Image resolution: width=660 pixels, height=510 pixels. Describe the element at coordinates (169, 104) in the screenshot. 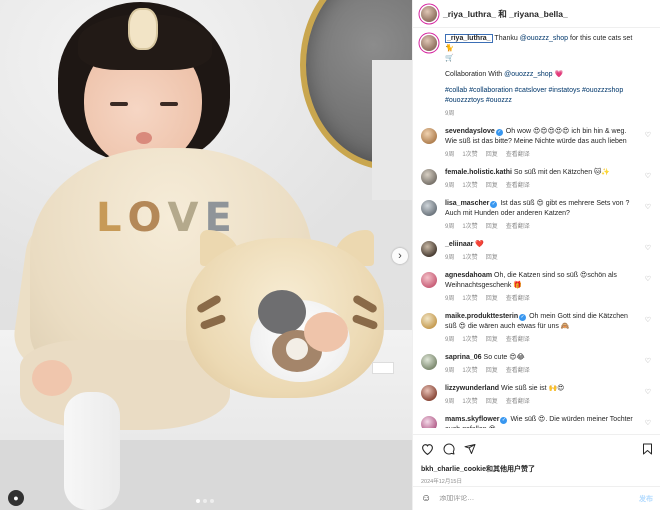

I see `child-eye-right` at that location.